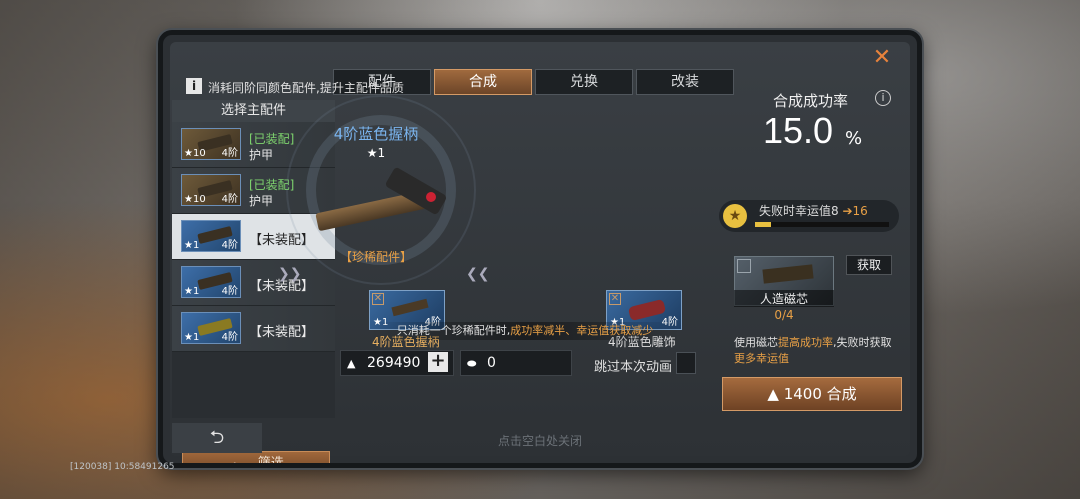 The height and width of the screenshot is (499, 1080). What do you see at coordinates (633, 367) in the screenshot?
I see `skip-animation-label: 跳过本次动画` at bounding box center [633, 367].